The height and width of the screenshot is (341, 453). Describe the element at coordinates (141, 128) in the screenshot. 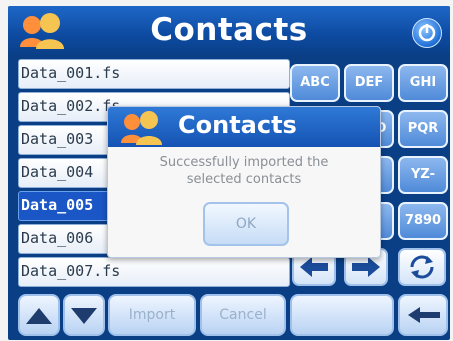

I see `people-icon` at that location.